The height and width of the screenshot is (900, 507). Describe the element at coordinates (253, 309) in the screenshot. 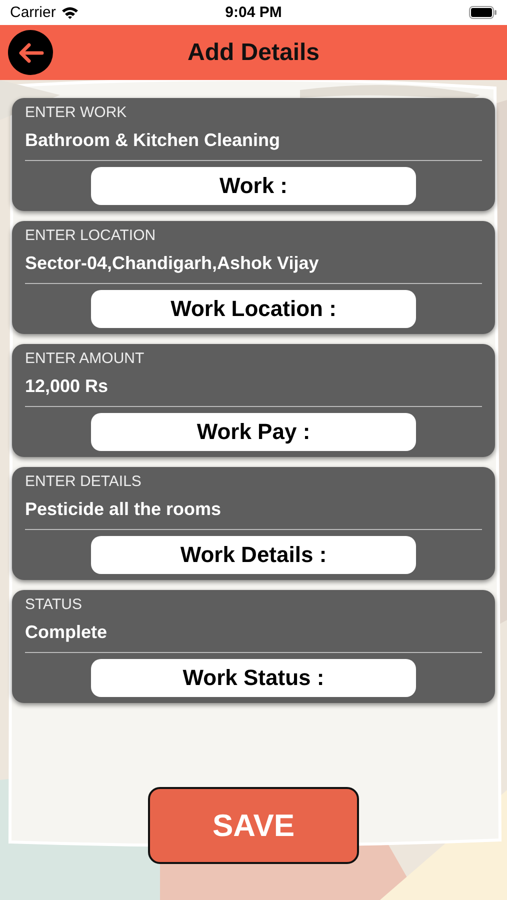

I see `field-caption: Work Location :` at that location.